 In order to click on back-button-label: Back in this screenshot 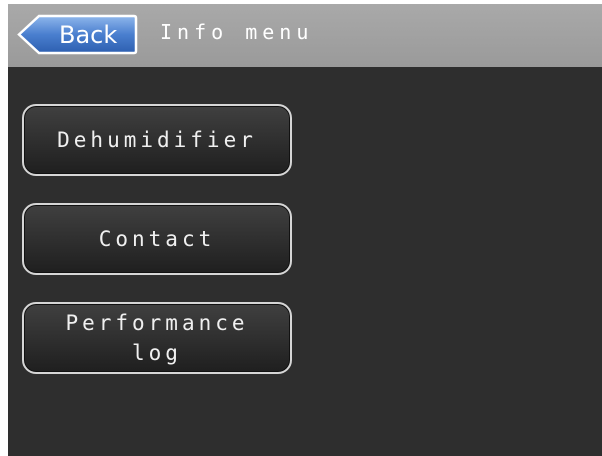, I will do `click(88, 35)`.